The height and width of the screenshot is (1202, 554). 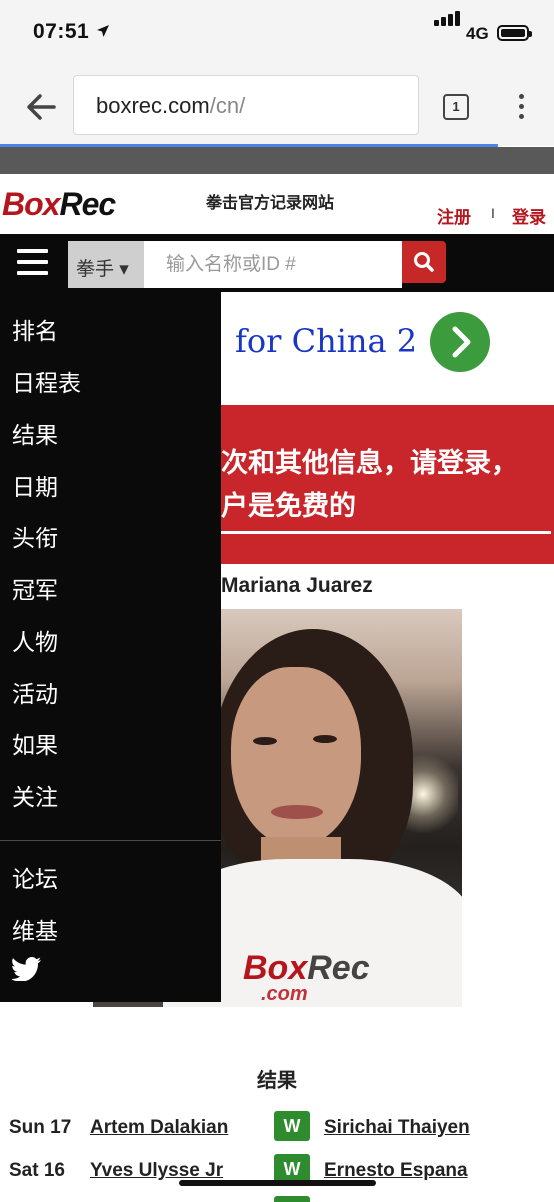 I want to click on search-button, so click(x=424, y=262).